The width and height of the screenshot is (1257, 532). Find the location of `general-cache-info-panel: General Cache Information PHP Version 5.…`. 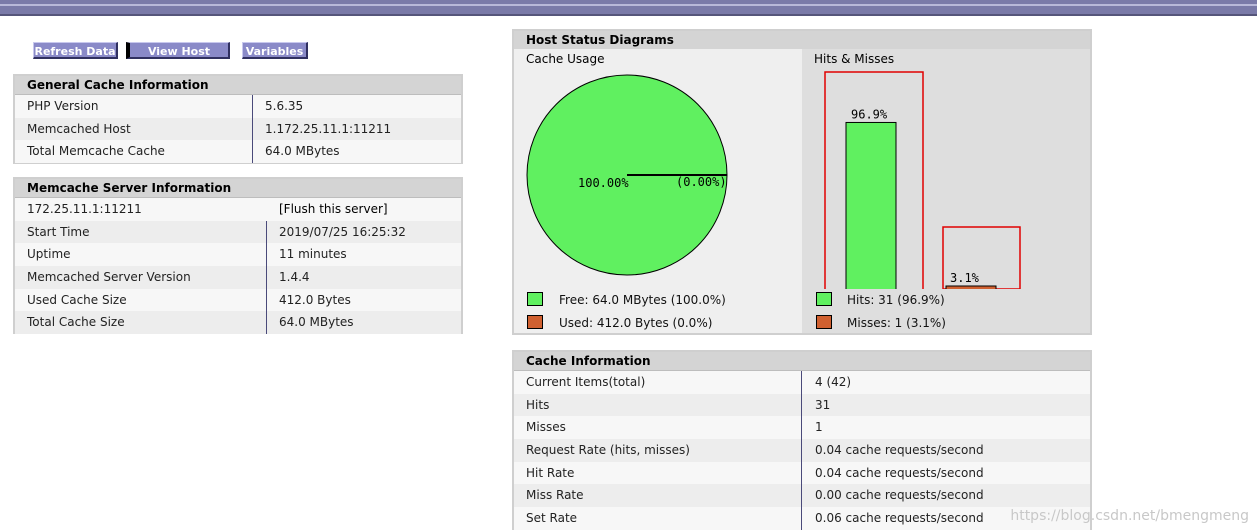

general-cache-info-panel: General Cache Information PHP Version 5.… is located at coordinates (238, 119).